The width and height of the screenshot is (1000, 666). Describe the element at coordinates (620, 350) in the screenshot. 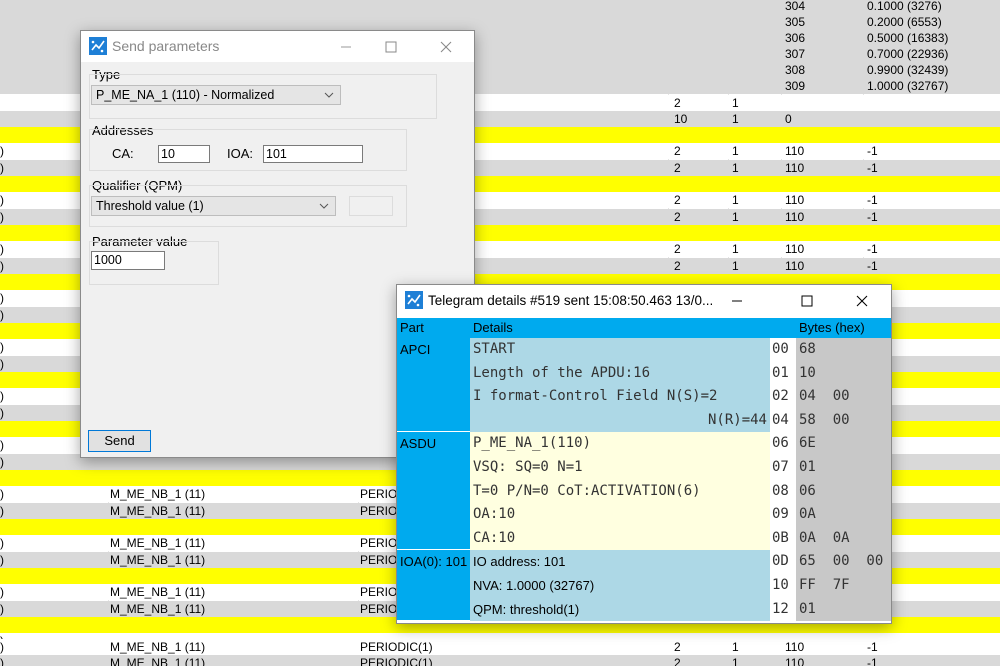

I see `detail-cell: START` at that location.